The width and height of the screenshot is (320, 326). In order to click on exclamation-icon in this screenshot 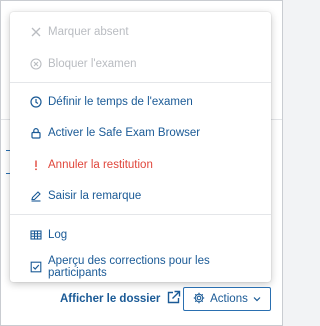, I will do `click(36, 165)`.